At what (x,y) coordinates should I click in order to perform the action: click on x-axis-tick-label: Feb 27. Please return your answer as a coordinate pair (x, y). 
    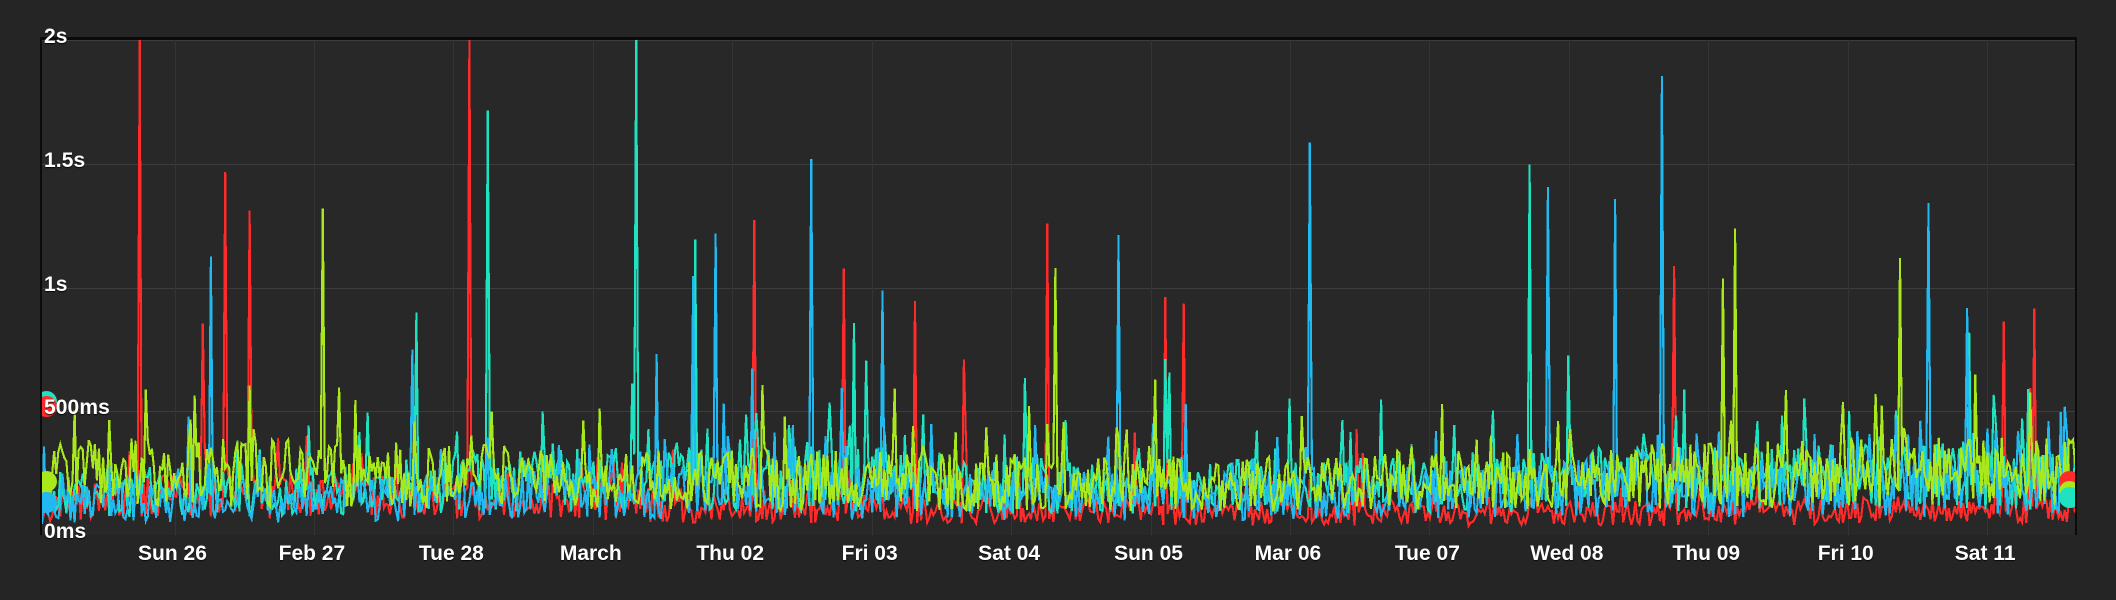
    Looking at the image, I should click on (312, 553).